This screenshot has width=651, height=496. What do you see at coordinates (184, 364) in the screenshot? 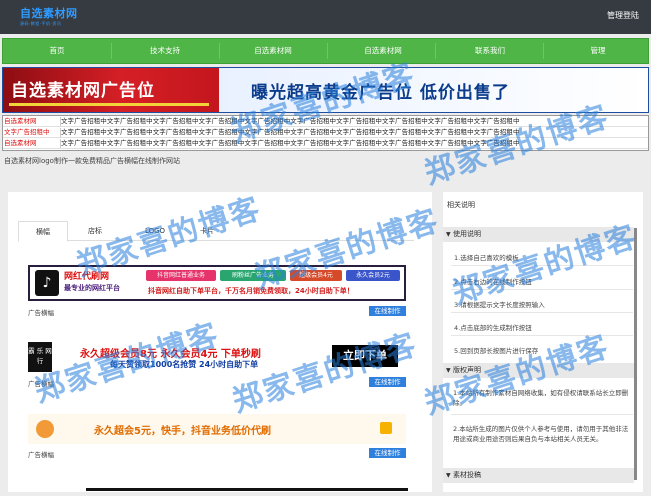
I see `preview-line-2: 每天赞领取1000名抢赞 24小时自助下单` at bounding box center [184, 364].